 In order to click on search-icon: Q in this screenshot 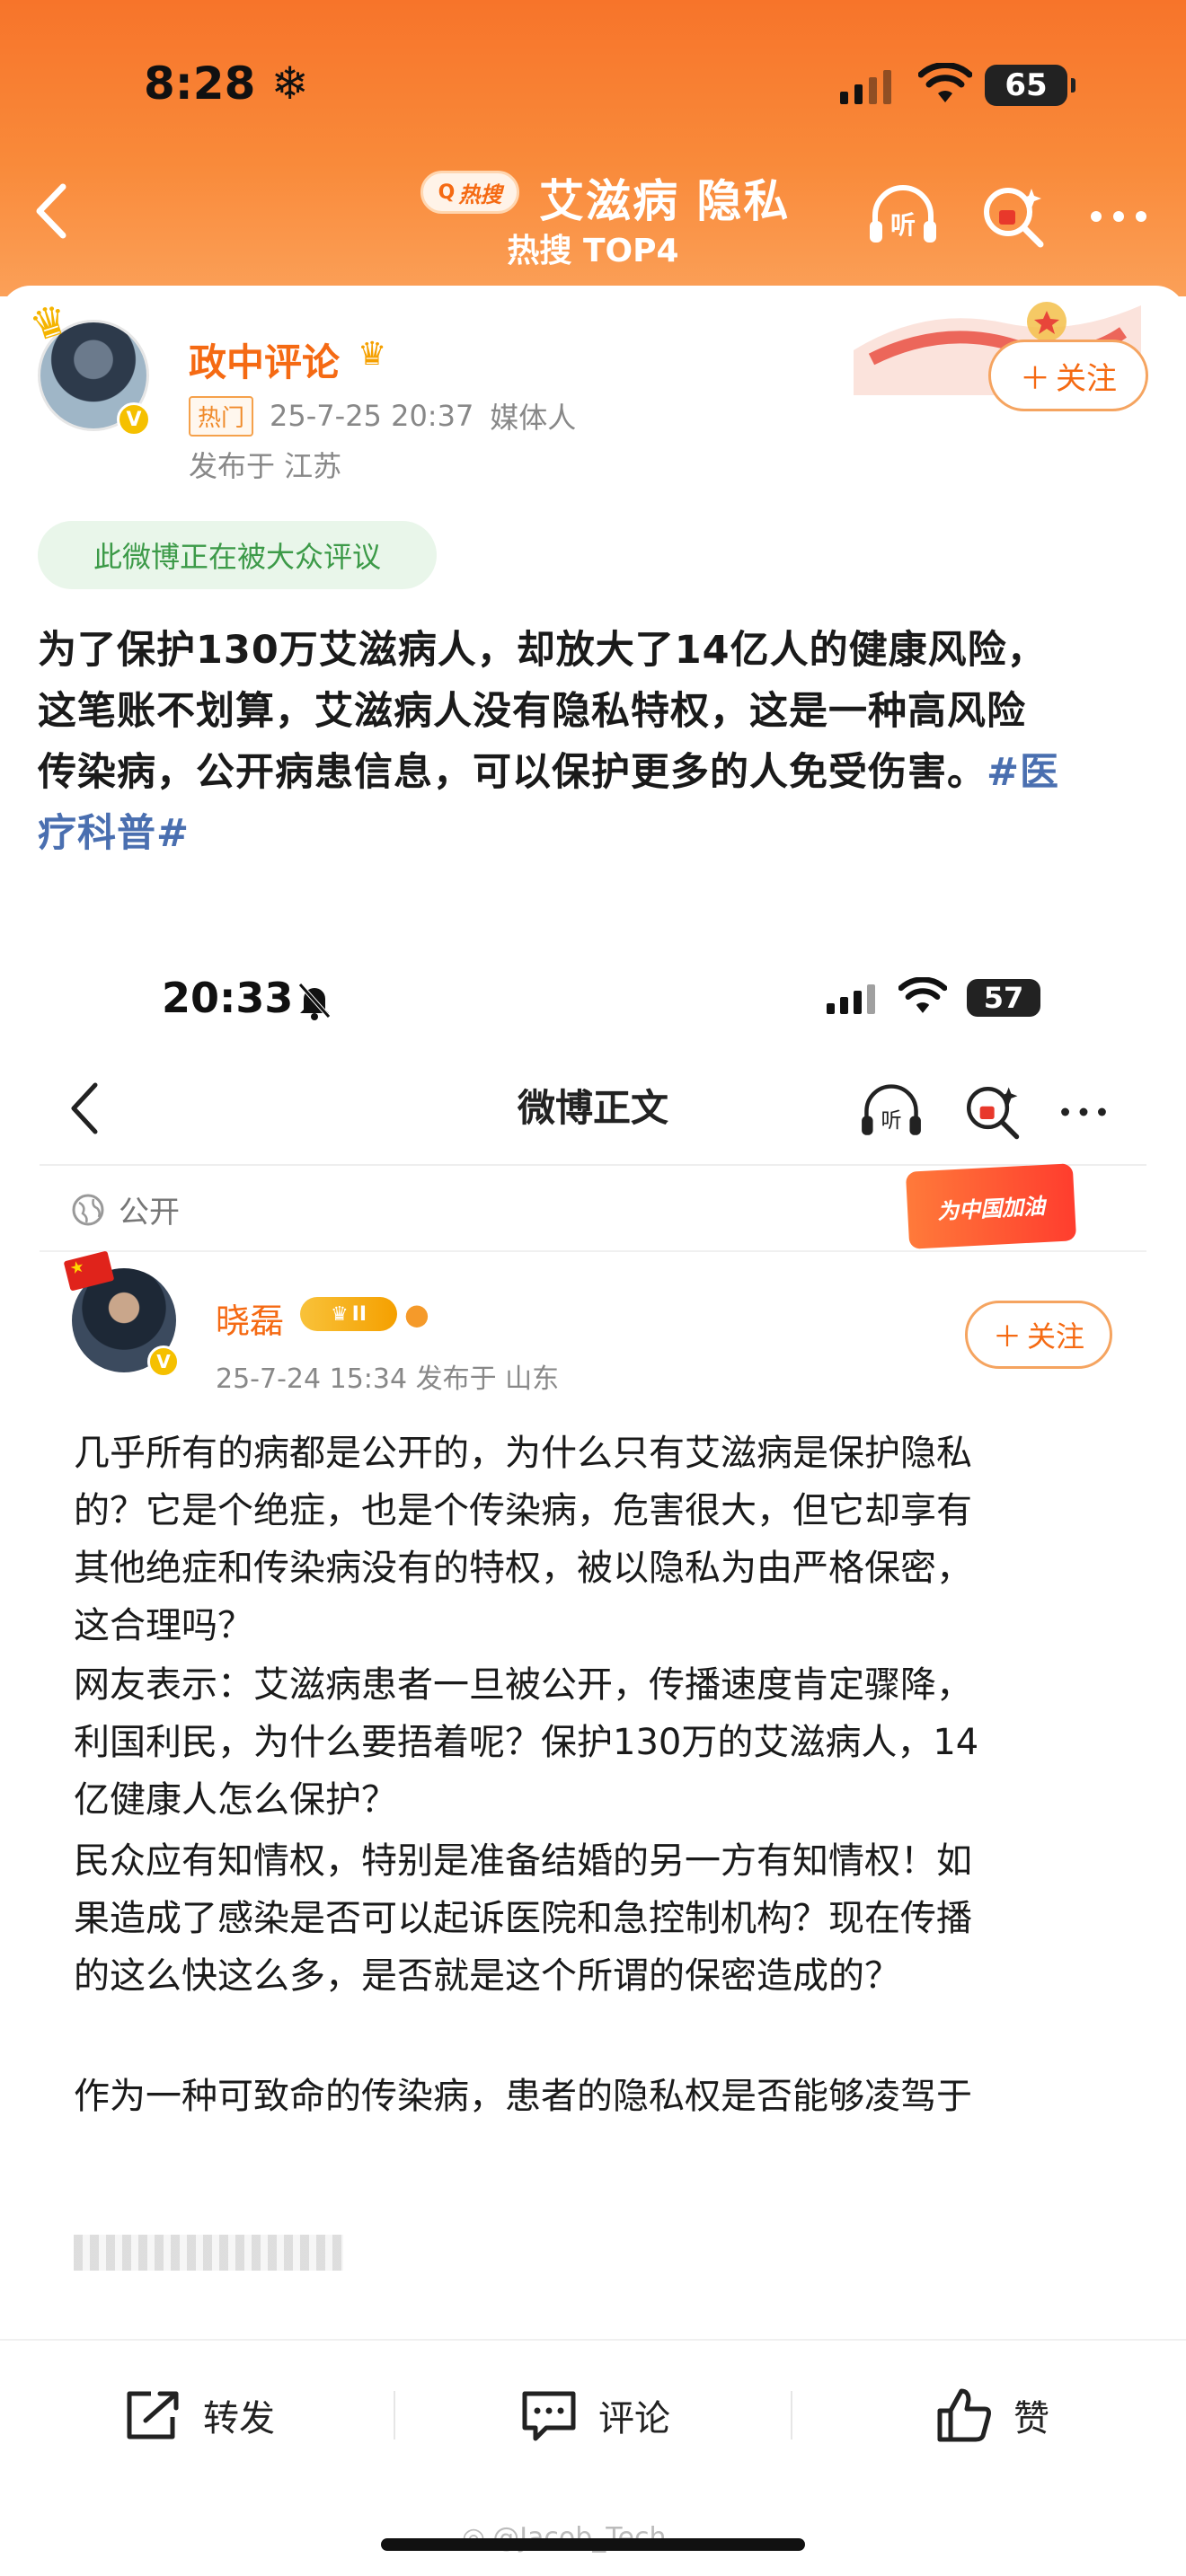, I will do `click(447, 192)`.